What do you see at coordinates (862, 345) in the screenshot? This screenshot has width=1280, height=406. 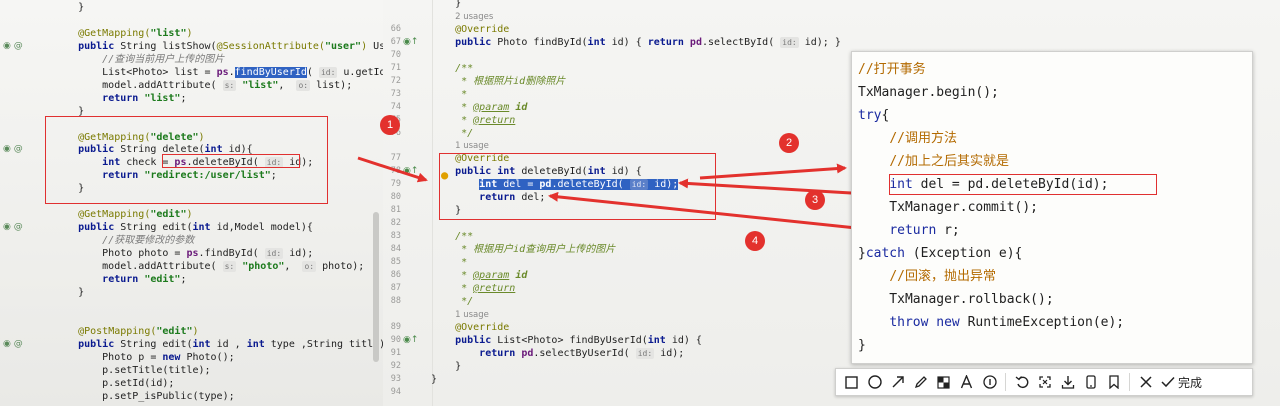 I see `popup-code-line: }` at bounding box center [862, 345].